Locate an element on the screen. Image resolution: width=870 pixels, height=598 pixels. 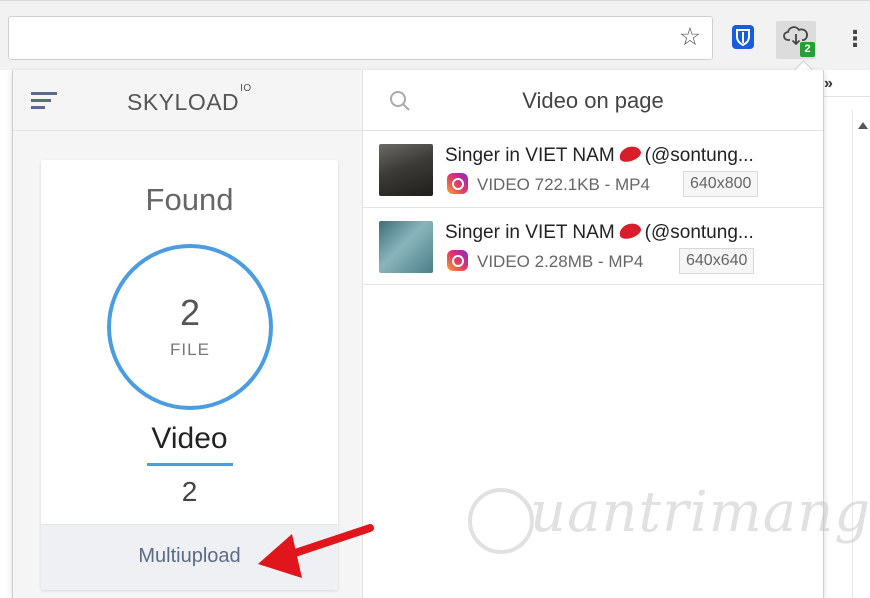
watermark-text: uantrimang is located at coordinates (700, 512).